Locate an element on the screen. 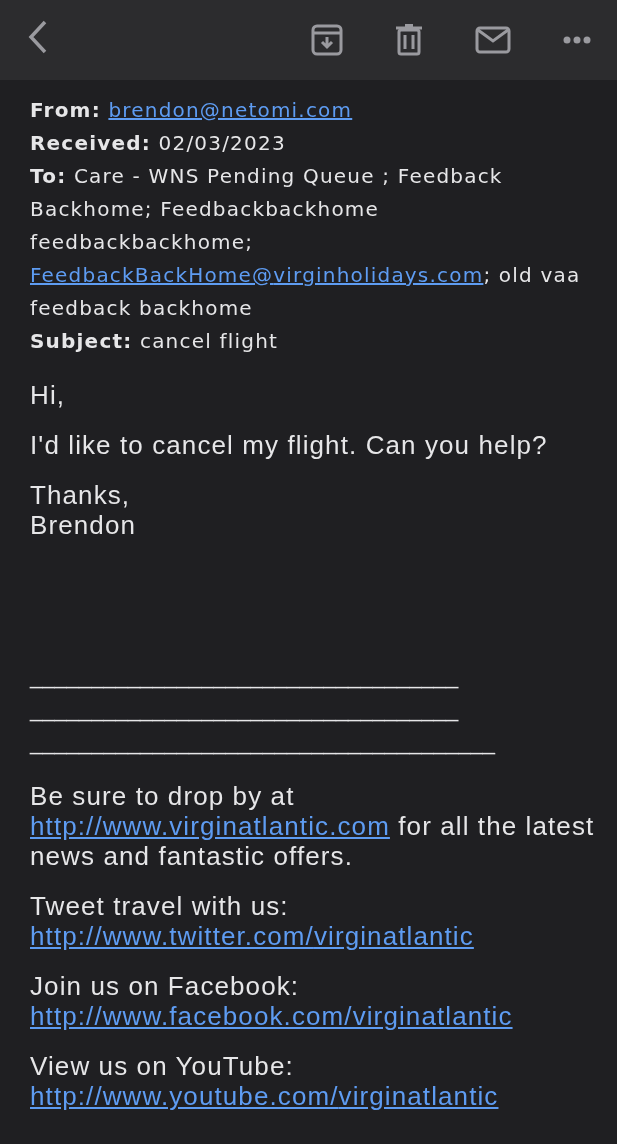 The width and height of the screenshot is (617, 1144). web-link: http://www.youtube.com/ is located at coordinates (184, 1096).